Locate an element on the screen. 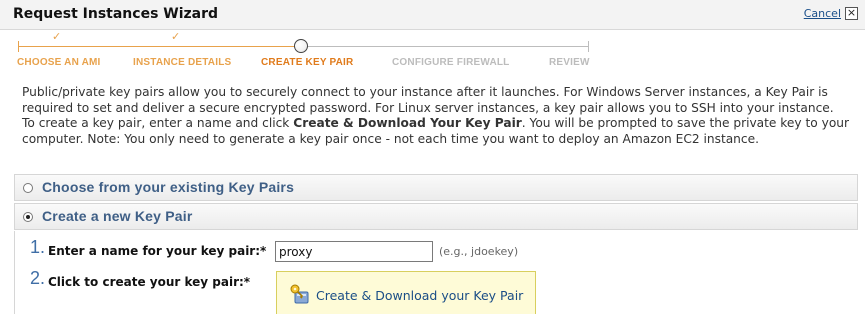  key-pair-name-label: Enter a name for your key pair:* is located at coordinates (157, 251).